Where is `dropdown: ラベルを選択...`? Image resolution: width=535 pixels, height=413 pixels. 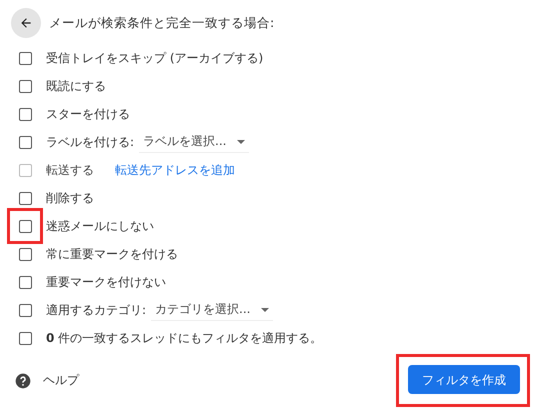
dropdown: ラベルを選択... is located at coordinates (193, 142).